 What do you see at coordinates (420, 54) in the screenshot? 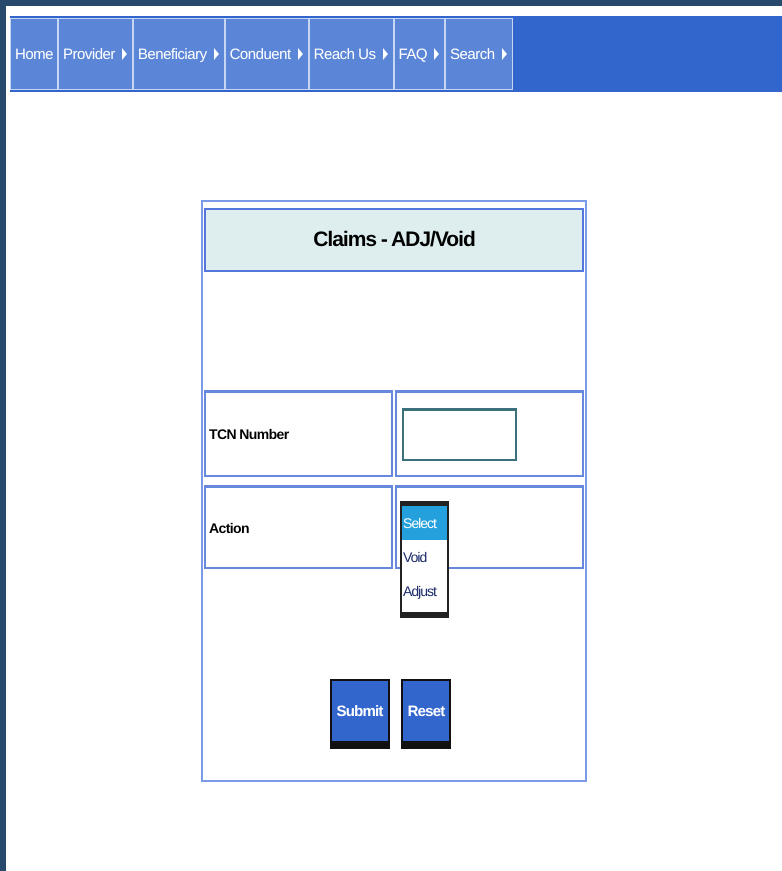
I see `nav-item: FAQ` at bounding box center [420, 54].